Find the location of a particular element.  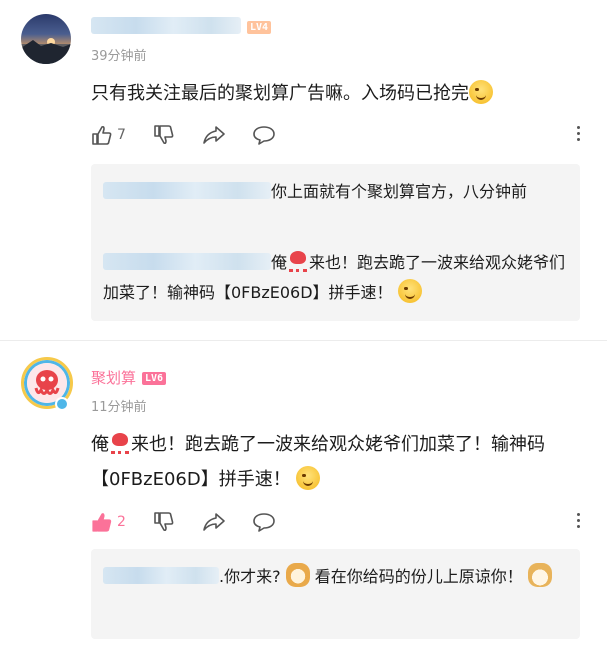

reply-text-2: 看在你给码的份儿上原谅你！ is located at coordinates (418, 576).